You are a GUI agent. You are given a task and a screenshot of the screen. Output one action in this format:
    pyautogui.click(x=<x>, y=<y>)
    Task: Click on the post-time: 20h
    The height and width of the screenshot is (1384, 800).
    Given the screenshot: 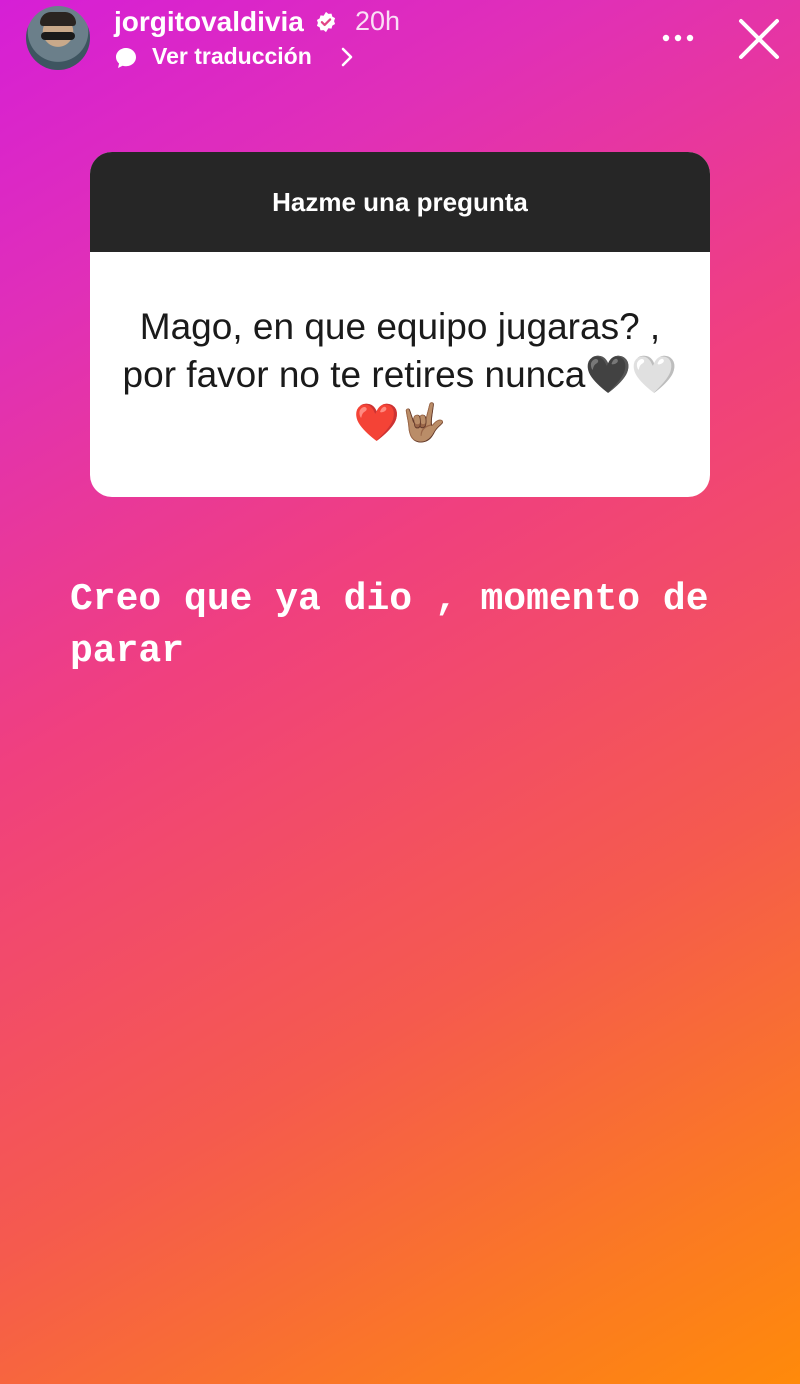 What is the action you would take?
    pyautogui.click(x=378, y=21)
    